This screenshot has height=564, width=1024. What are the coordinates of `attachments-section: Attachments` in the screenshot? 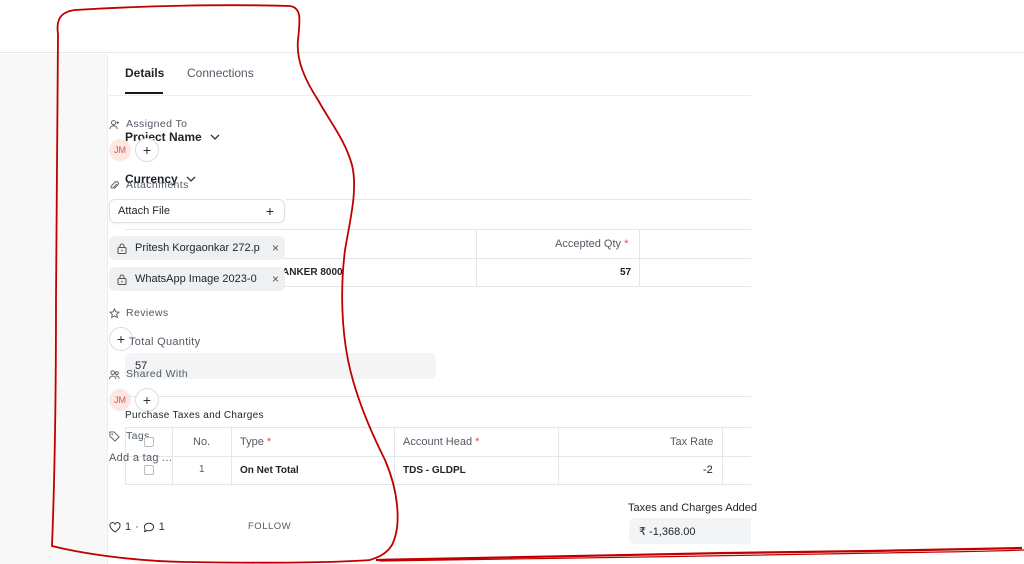 It's located at (149, 185).